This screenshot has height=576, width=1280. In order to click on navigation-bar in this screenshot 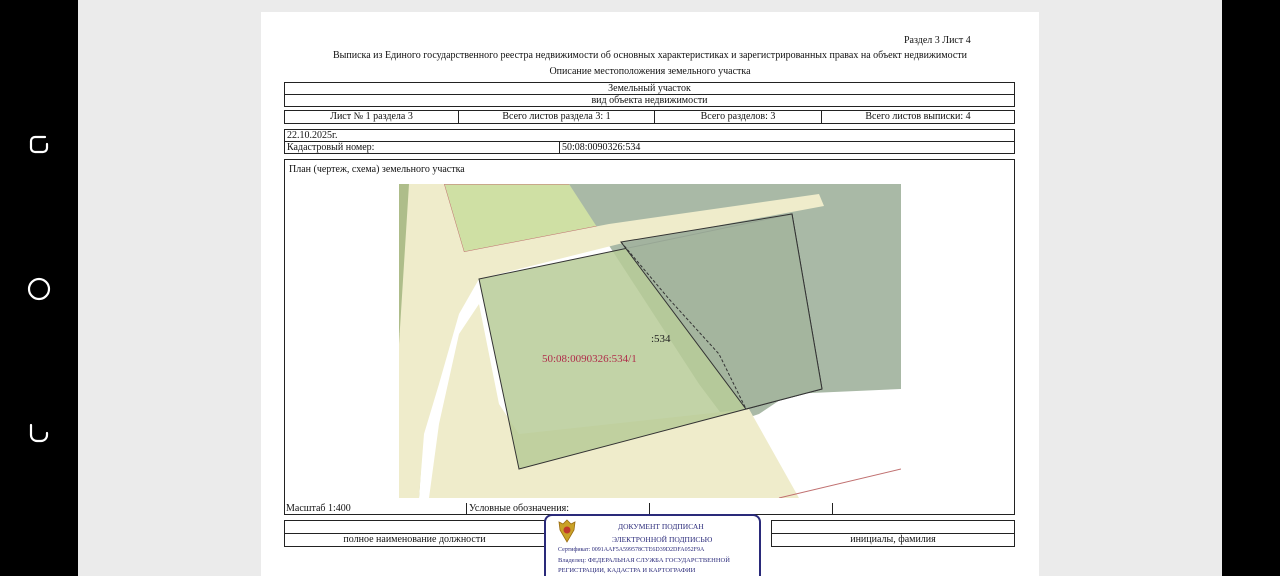, I will do `click(39, 288)`.